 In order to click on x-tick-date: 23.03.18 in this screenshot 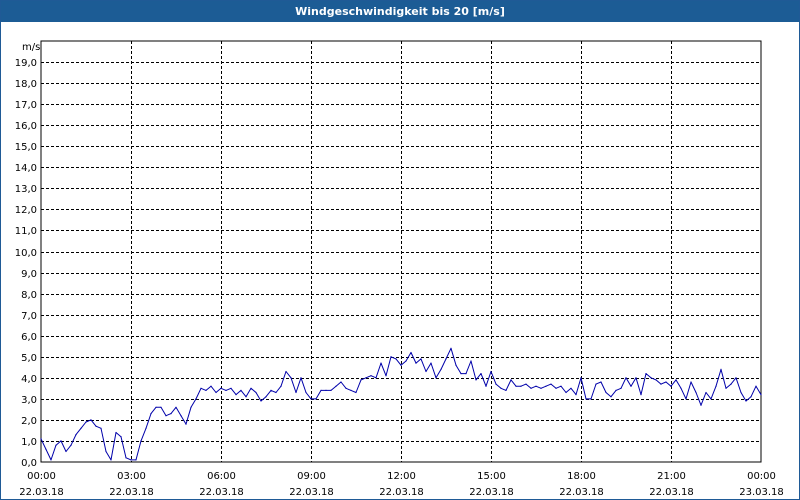, I will do `click(761, 492)`.